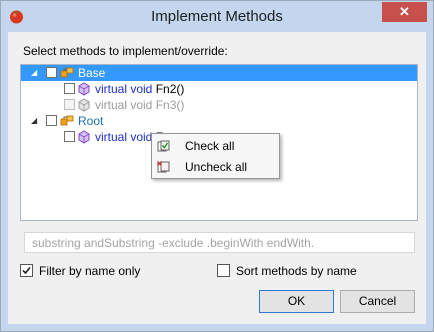  Describe the element at coordinates (170, 105) in the screenshot. I see `method-name: Fn3()` at that location.